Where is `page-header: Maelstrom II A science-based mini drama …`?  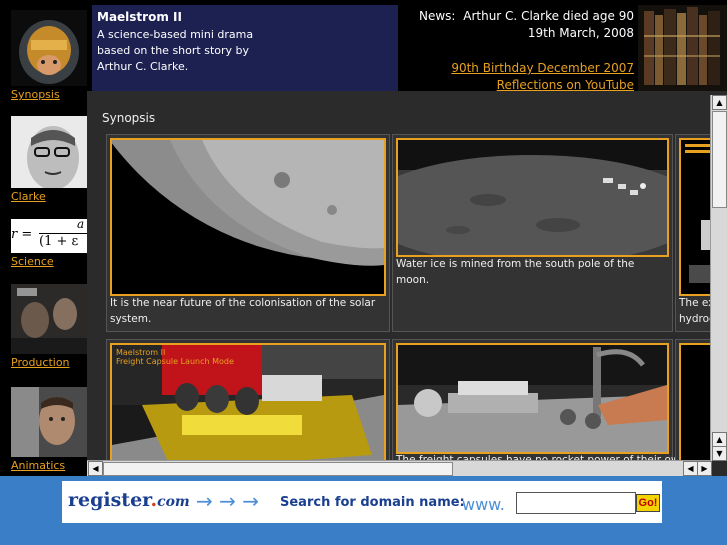 page-header: Maelstrom II A science-based mini drama … is located at coordinates (407, 46).